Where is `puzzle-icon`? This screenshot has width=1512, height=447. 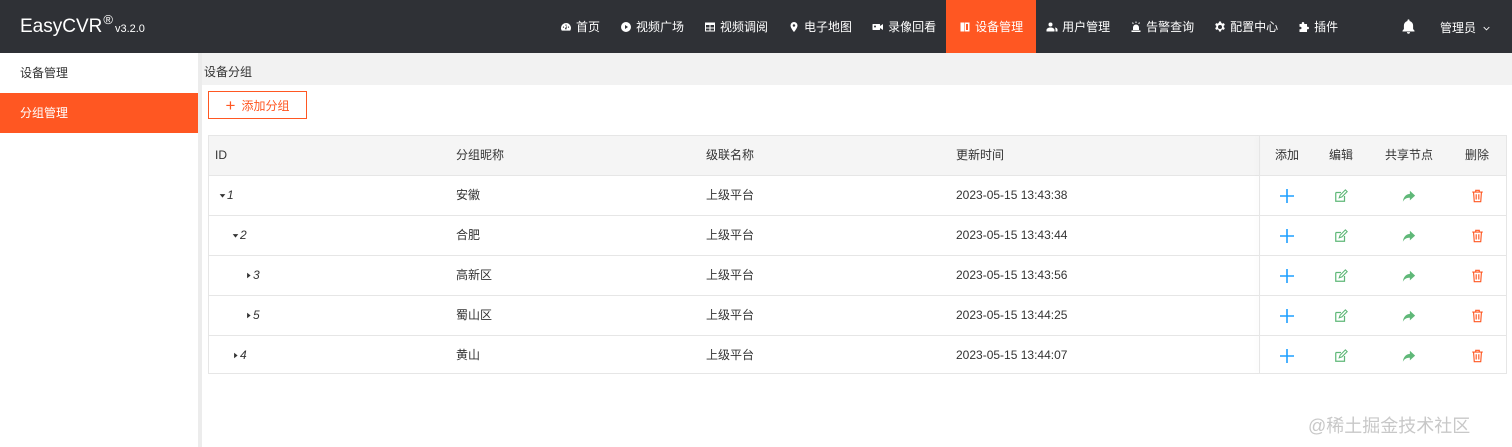 puzzle-icon is located at coordinates (1304, 27).